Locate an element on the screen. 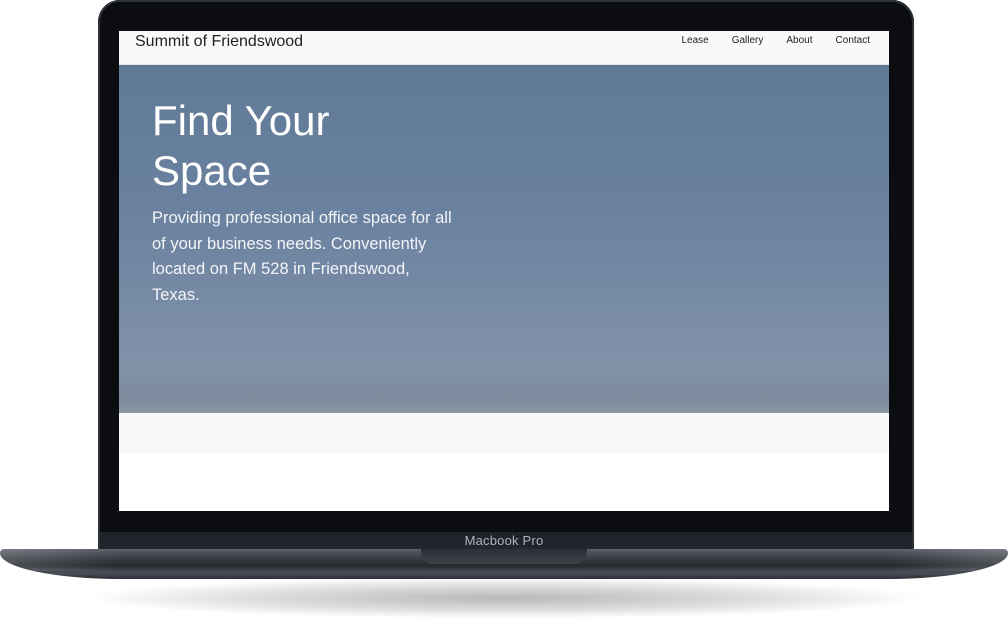 This screenshot has width=1008, height=635. site-brand-link: Summit of Friendswood is located at coordinates (219, 42).